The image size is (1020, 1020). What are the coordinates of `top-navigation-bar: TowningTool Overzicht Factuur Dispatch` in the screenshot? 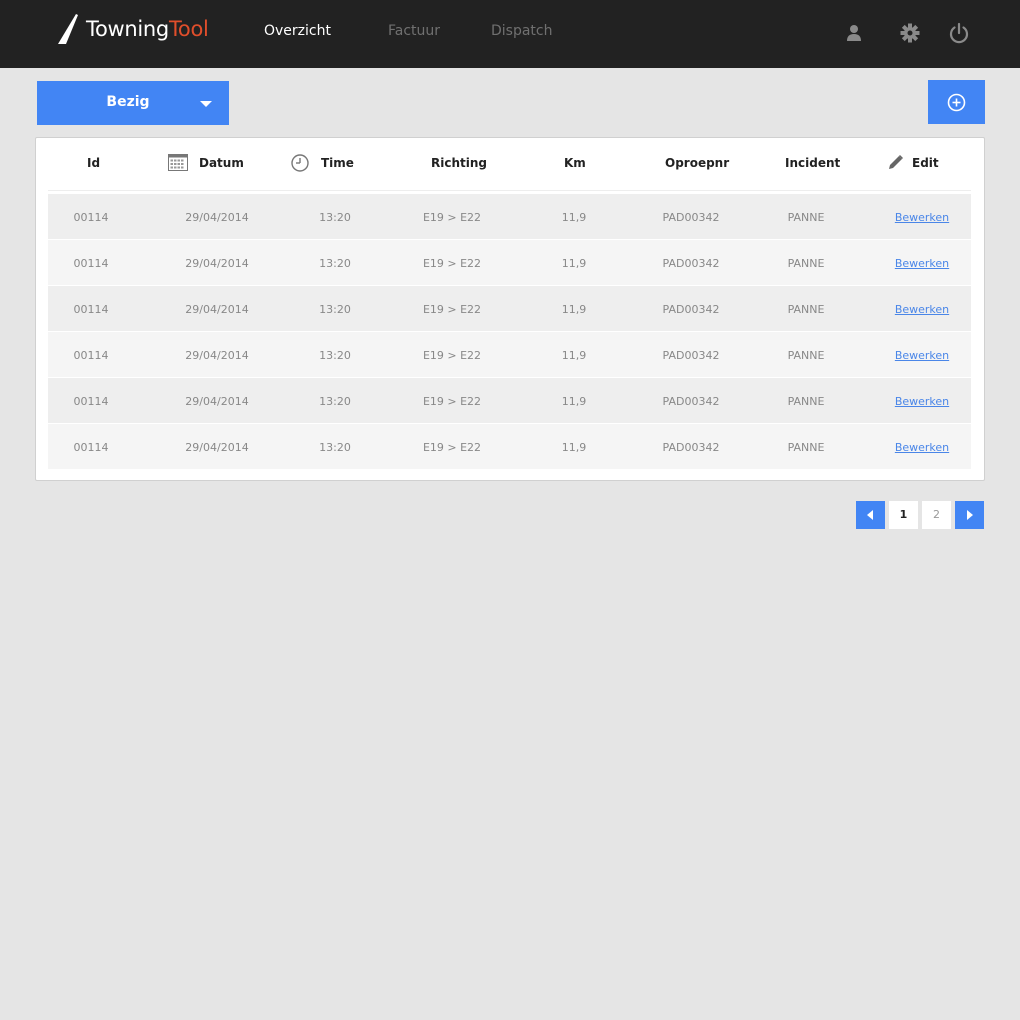 It's located at (510, 34).